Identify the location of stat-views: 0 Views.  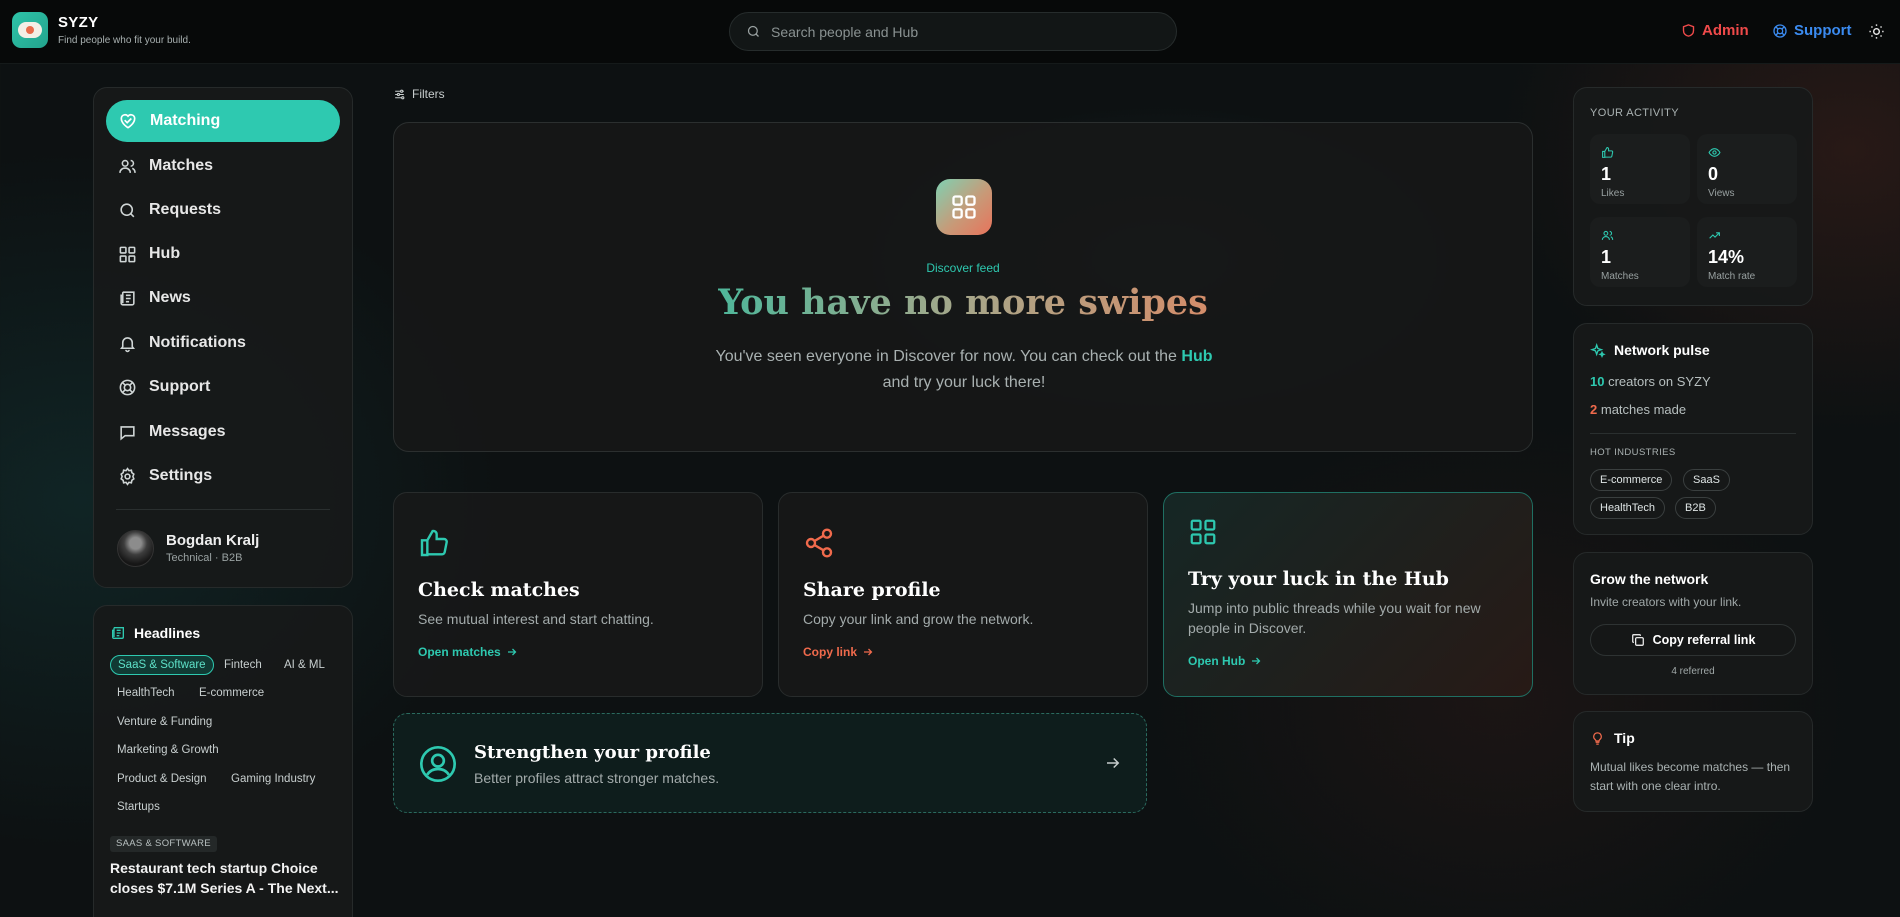
(1747, 169).